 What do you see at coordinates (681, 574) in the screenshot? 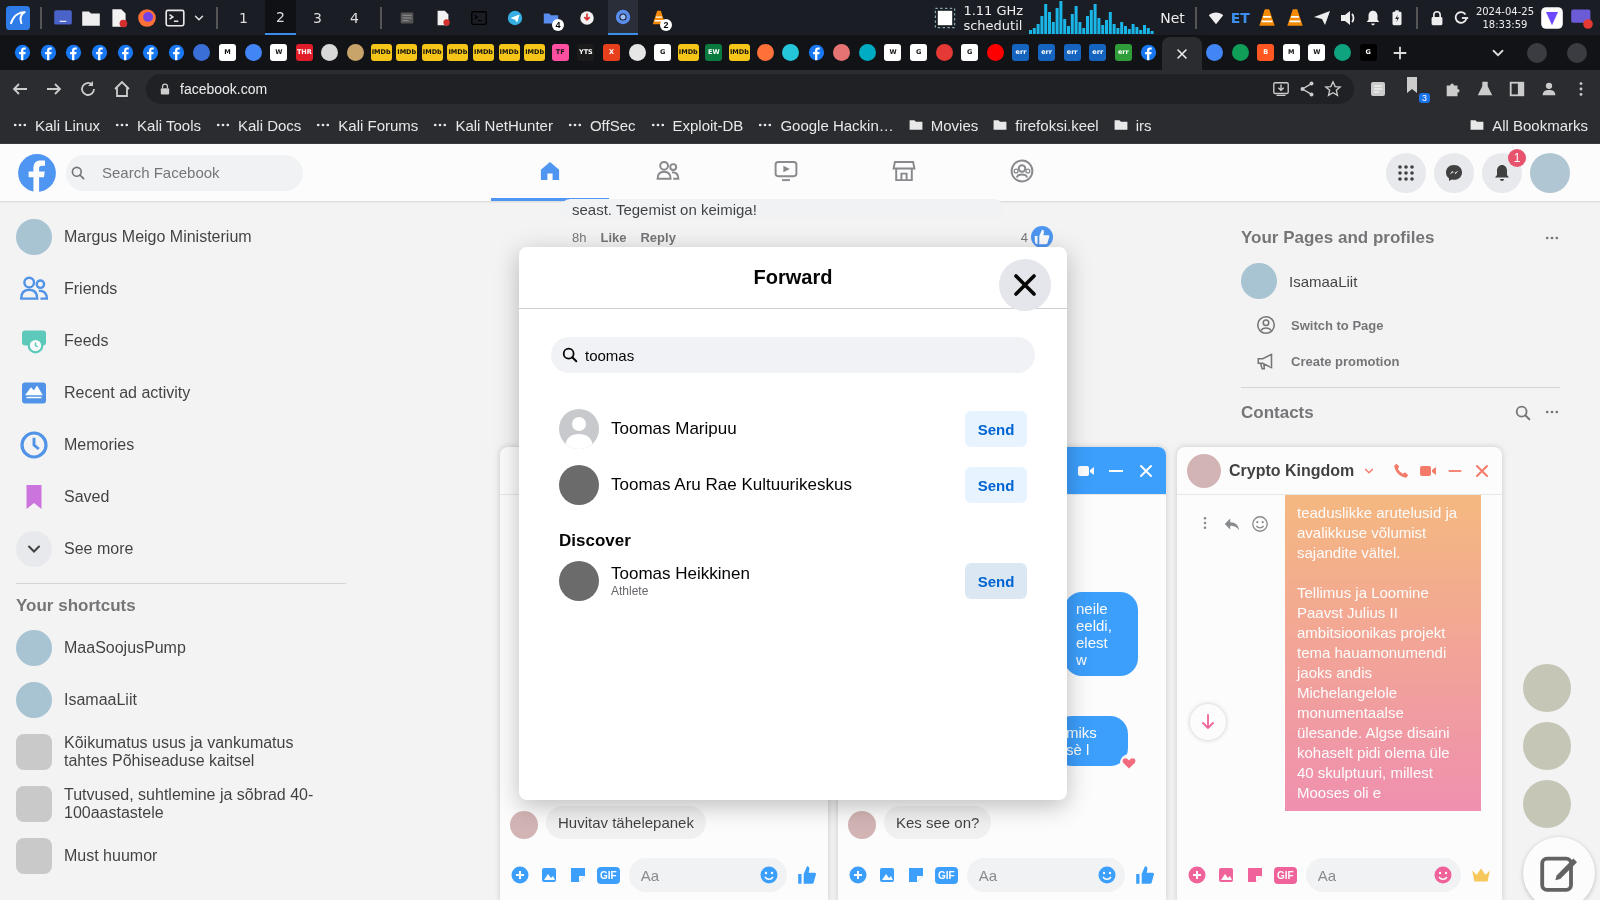
I see `contact-name: Toomas Heikkinen` at bounding box center [681, 574].